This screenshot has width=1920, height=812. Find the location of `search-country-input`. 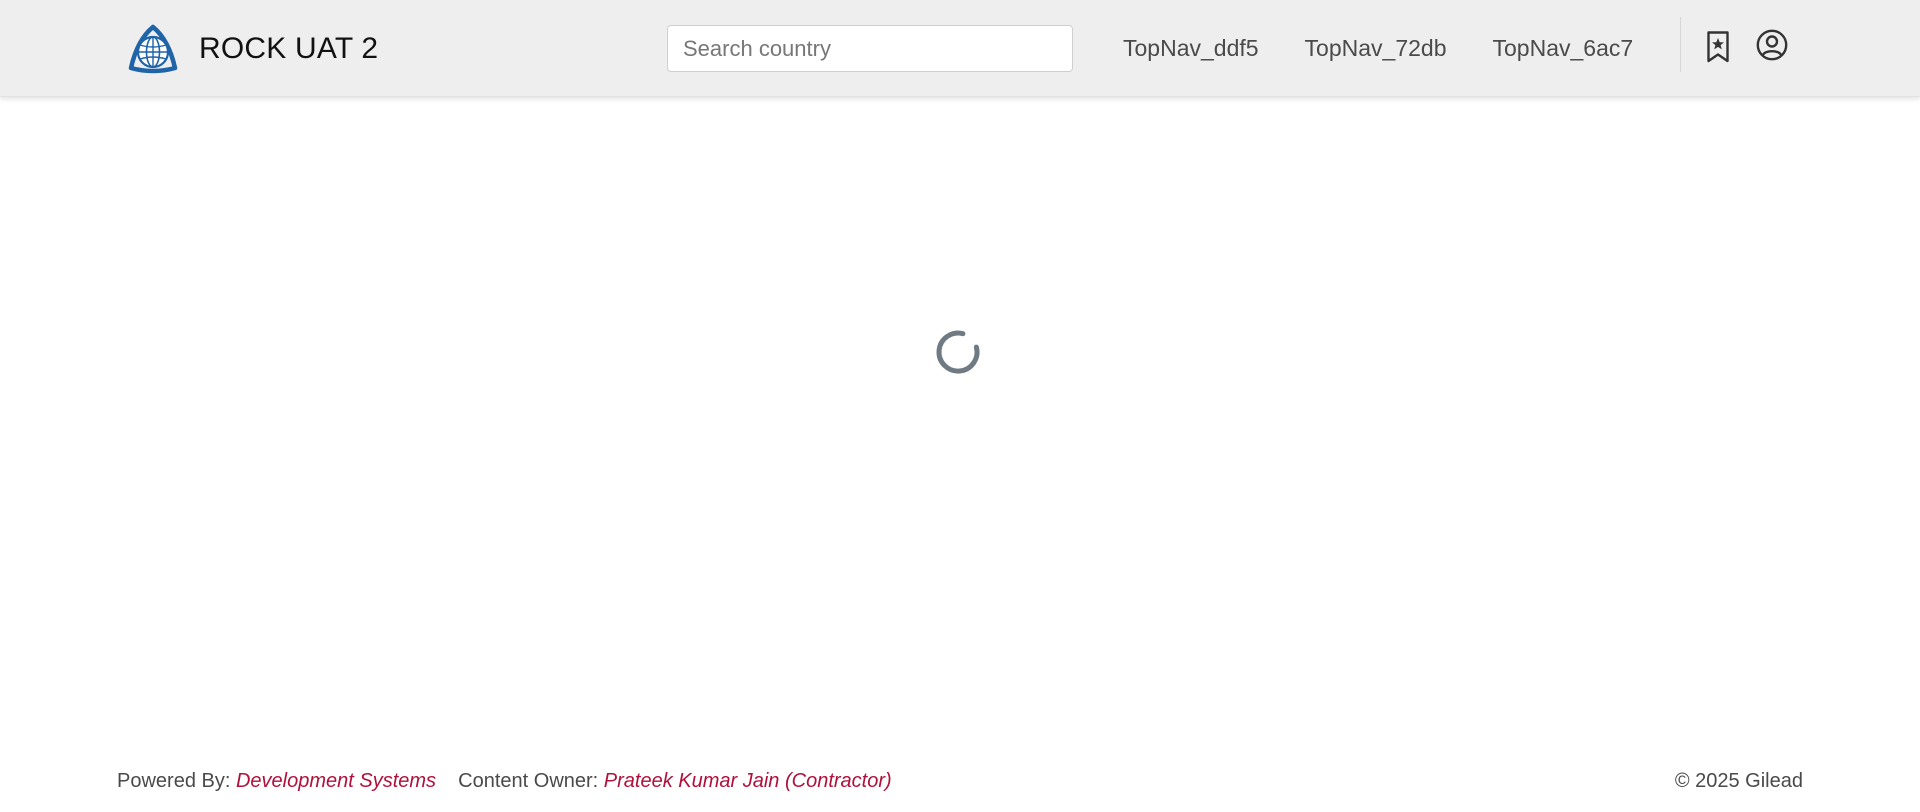

search-country-input is located at coordinates (870, 48).